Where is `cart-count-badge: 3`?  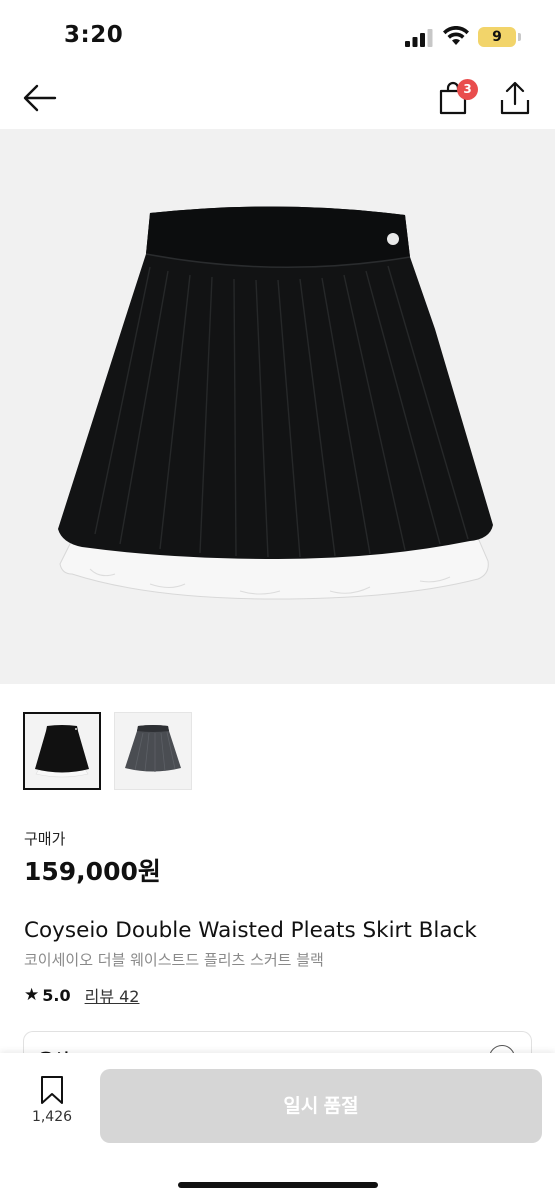
cart-count-badge: 3 is located at coordinates (467, 89).